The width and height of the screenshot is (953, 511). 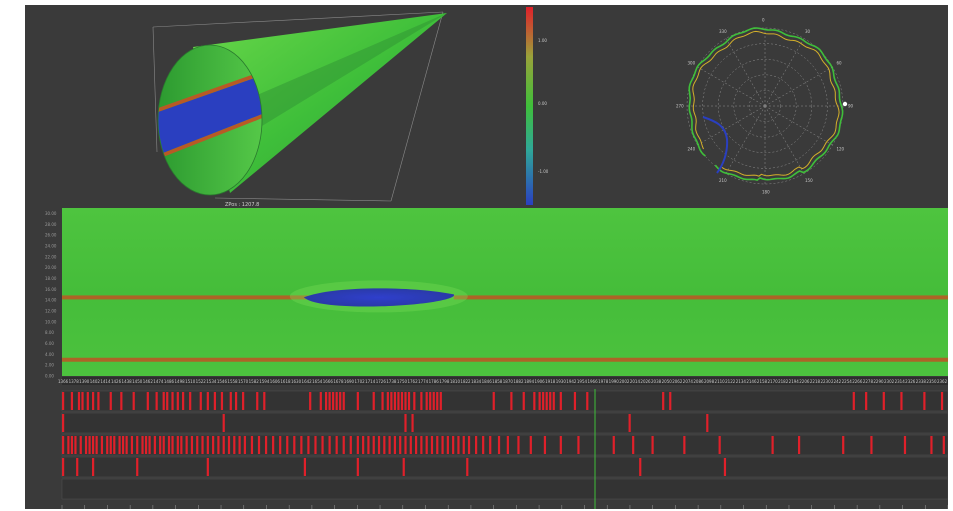 What do you see at coordinates (51, 213) in the screenshot?
I see `heatmap-y-tick: 30.00` at bounding box center [51, 213].